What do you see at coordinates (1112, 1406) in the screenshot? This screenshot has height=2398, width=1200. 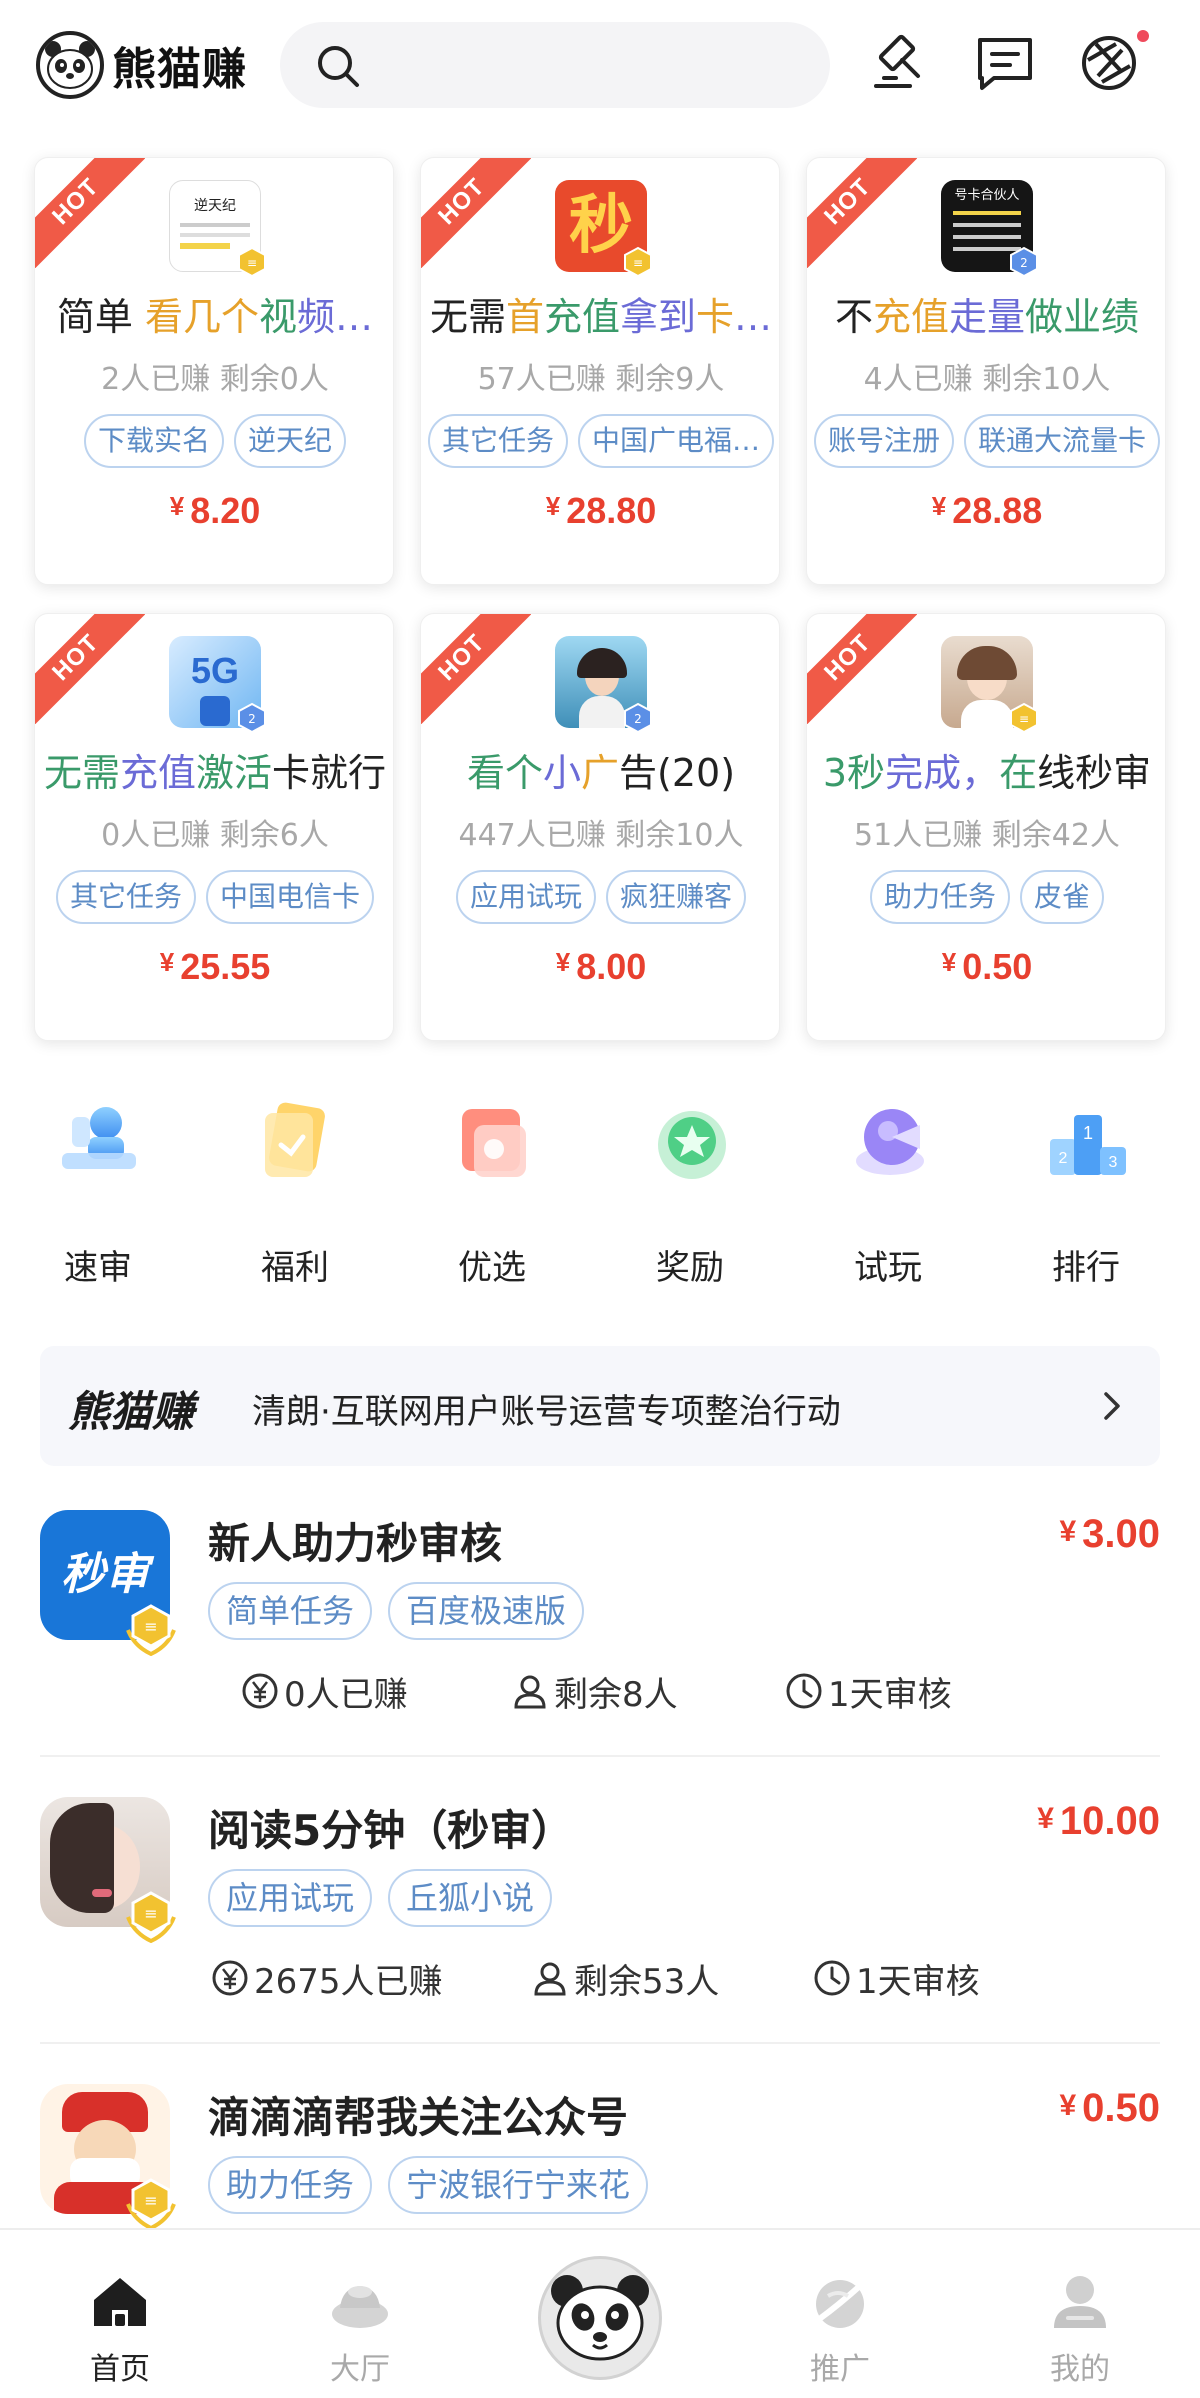 I see `chevron-right-icon` at bounding box center [1112, 1406].